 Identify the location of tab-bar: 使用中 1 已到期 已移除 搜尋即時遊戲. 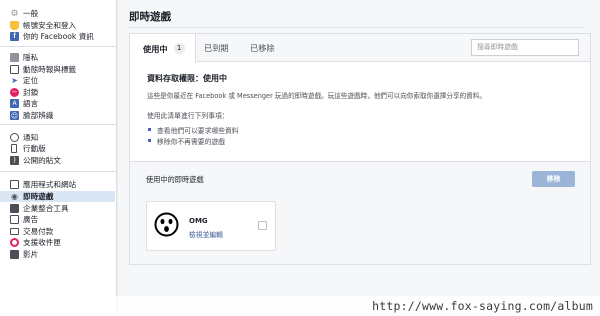
(360, 48).